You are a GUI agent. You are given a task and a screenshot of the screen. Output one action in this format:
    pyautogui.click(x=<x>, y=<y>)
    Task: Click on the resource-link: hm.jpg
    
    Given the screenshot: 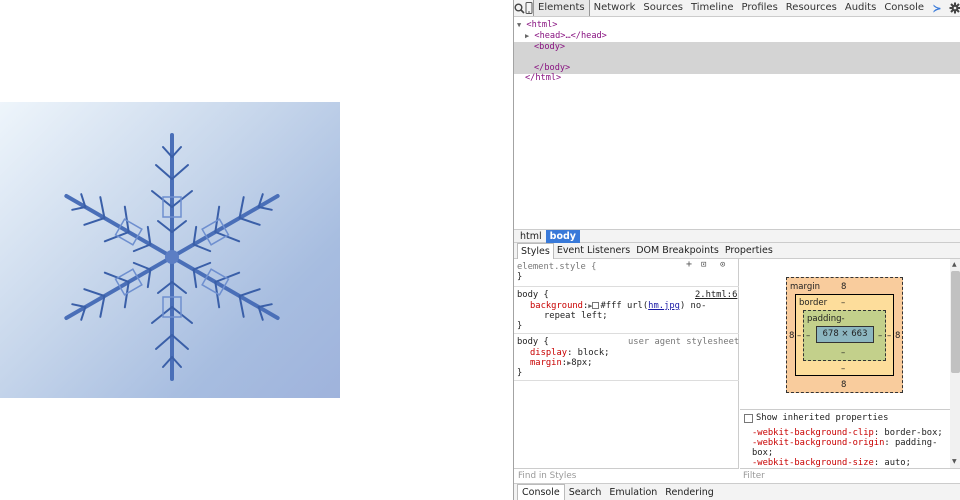 What is the action you would take?
    pyautogui.click(x=664, y=306)
    